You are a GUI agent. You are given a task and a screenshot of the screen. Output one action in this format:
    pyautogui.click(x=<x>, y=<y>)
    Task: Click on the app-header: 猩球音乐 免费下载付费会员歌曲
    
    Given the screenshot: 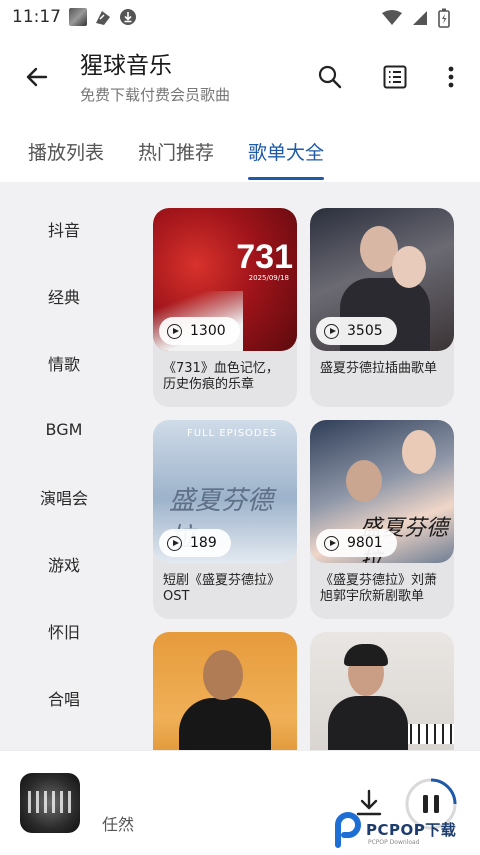 What is the action you would take?
    pyautogui.click(x=240, y=76)
    